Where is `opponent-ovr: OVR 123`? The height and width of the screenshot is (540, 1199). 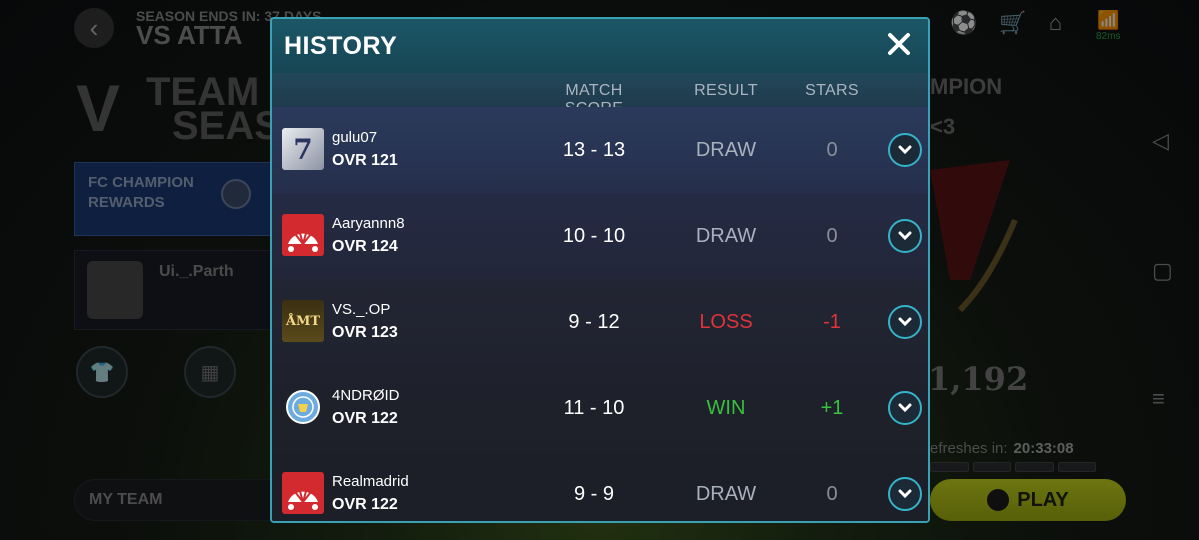
opponent-ovr: OVR 123 is located at coordinates (365, 332).